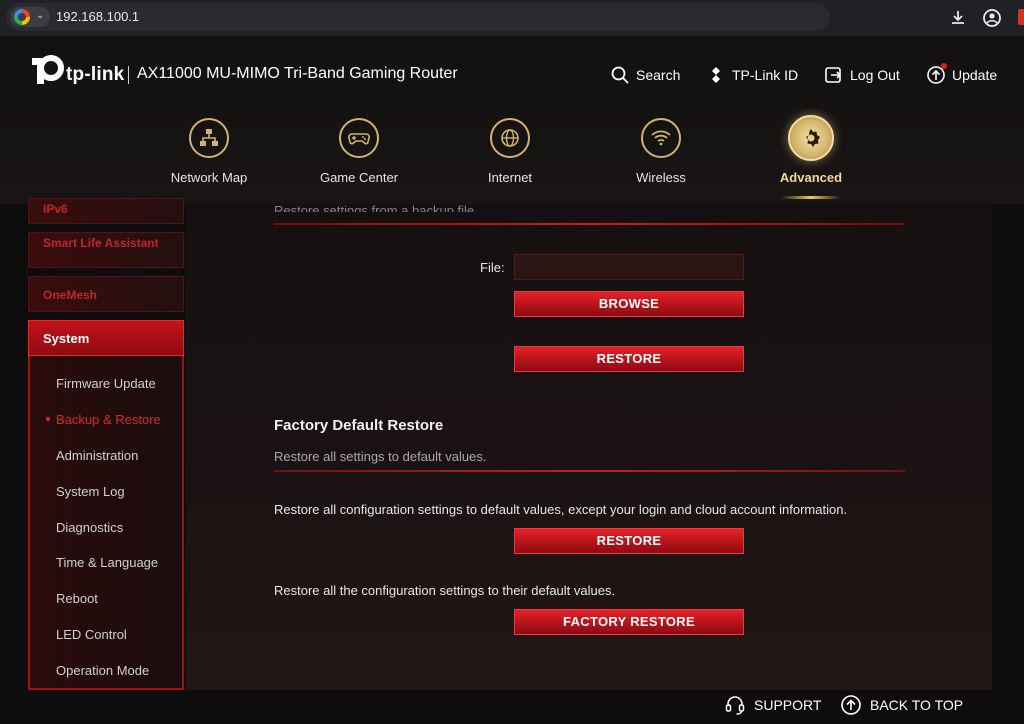 This screenshot has height=724, width=1024. Describe the element at coordinates (101, 243) in the screenshot. I see `sidebar-item-label: Smart Life Assistant` at that location.